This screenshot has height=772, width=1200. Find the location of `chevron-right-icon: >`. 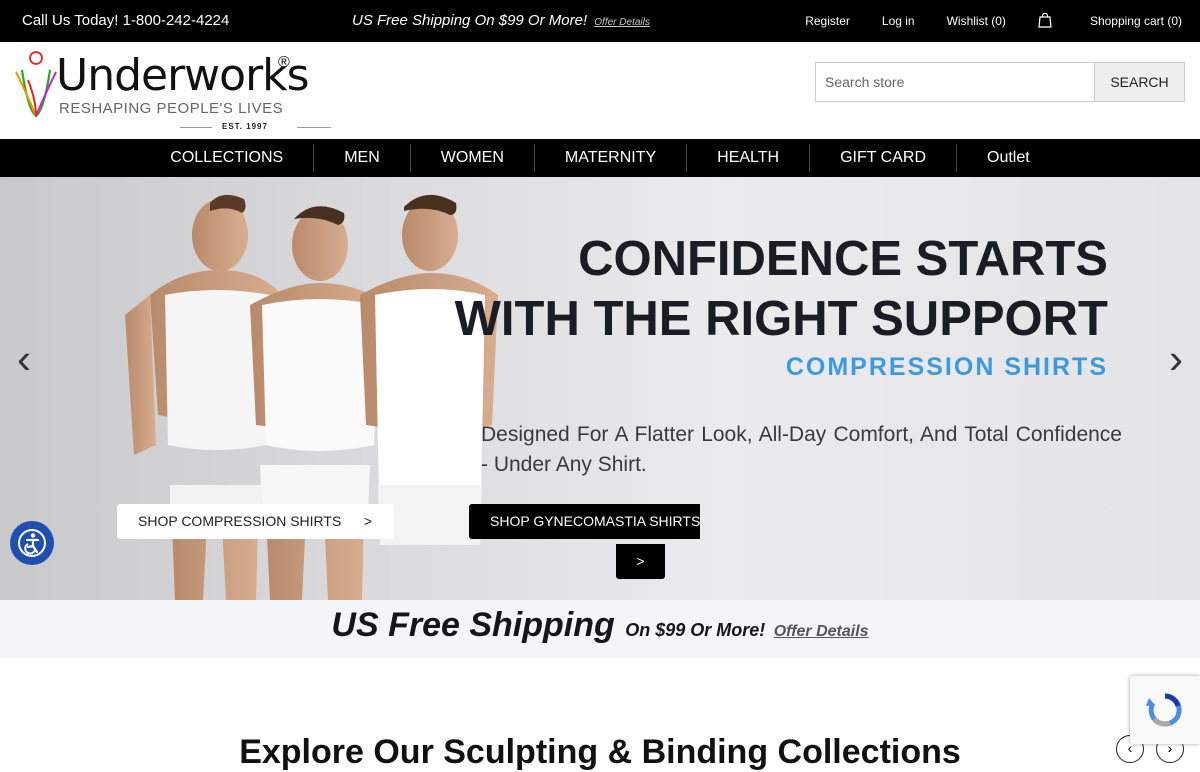

chevron-right-icon: > is located at coordinates (367, 521).